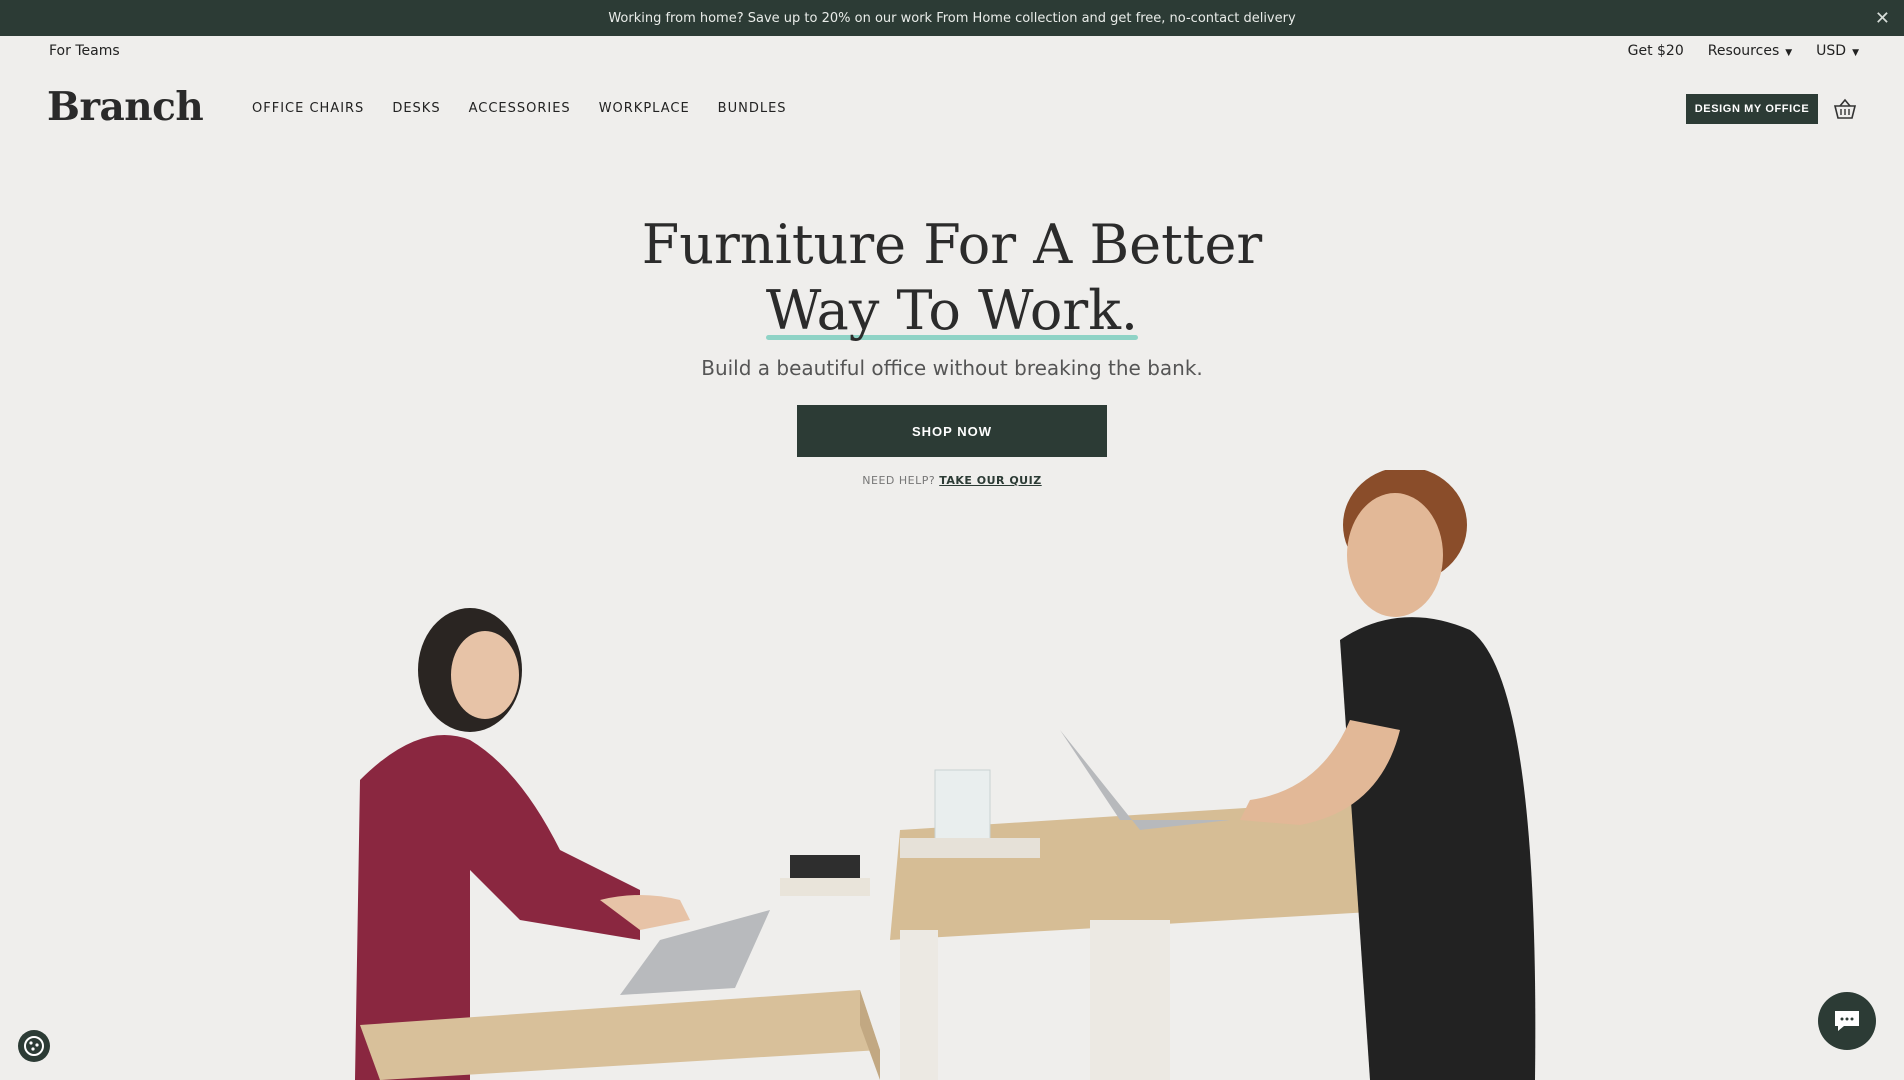 This screenshot has height=1080, width=1904. I want to click on utility-right: Get $20 Resources ▼ USD ▼, so click(1743, 51).